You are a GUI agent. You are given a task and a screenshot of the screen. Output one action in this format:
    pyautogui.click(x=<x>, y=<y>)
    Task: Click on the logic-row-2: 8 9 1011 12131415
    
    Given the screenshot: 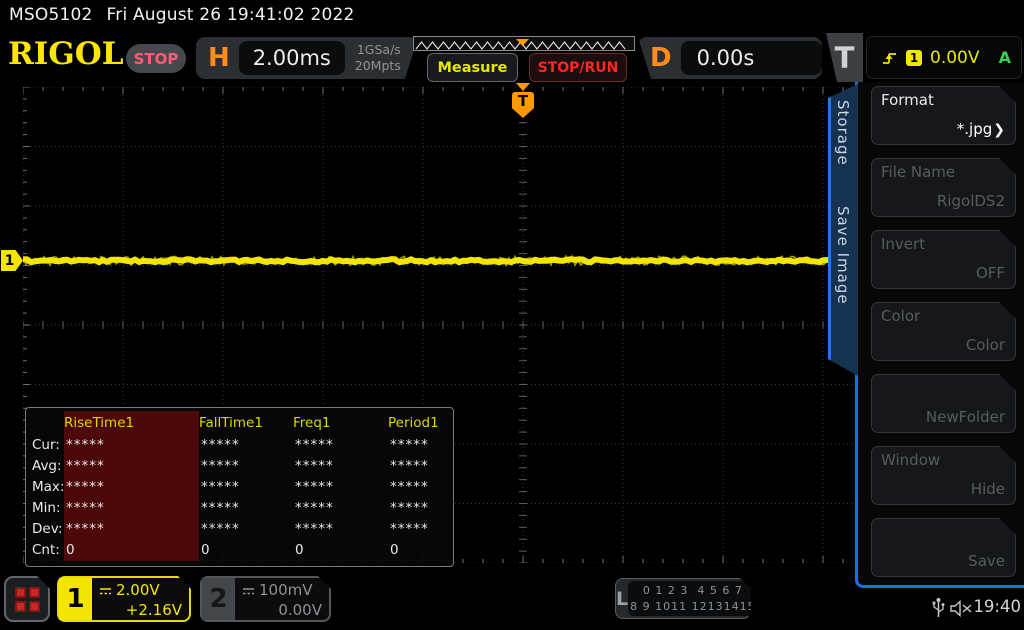 What is the action you would take?
    pyautogui.click(x=693, y=606)
    